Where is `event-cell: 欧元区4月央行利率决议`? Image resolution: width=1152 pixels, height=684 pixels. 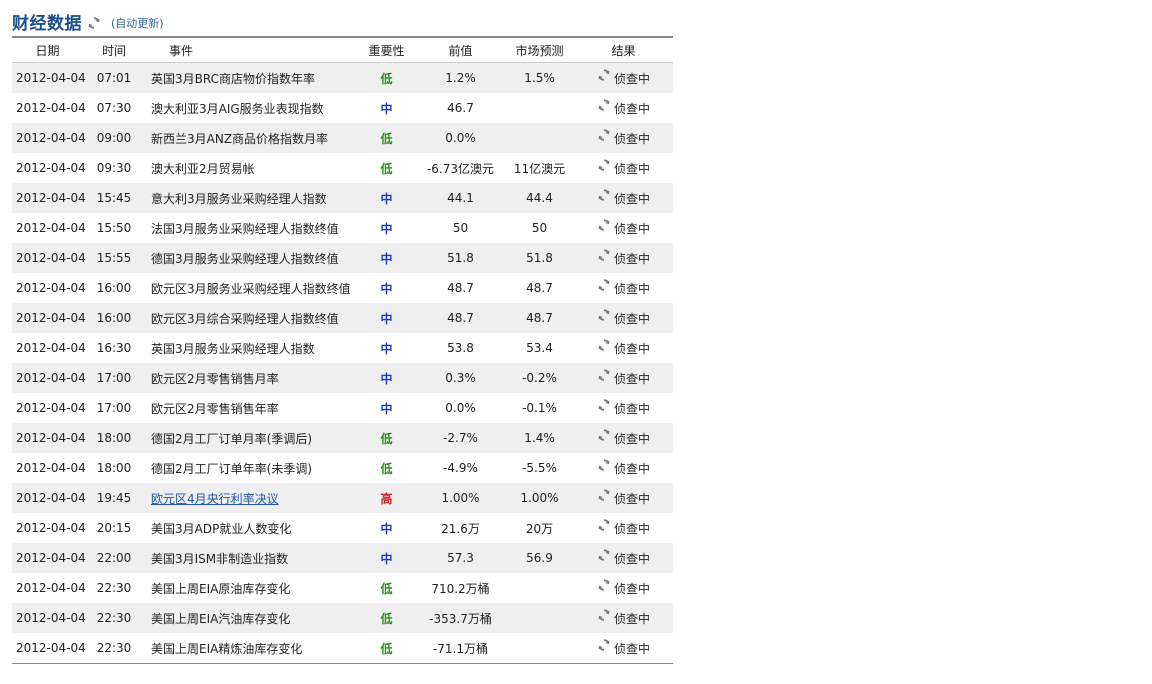
event-cell: 欧元区4月央行利率决议 is located at coordinates (248, 498).